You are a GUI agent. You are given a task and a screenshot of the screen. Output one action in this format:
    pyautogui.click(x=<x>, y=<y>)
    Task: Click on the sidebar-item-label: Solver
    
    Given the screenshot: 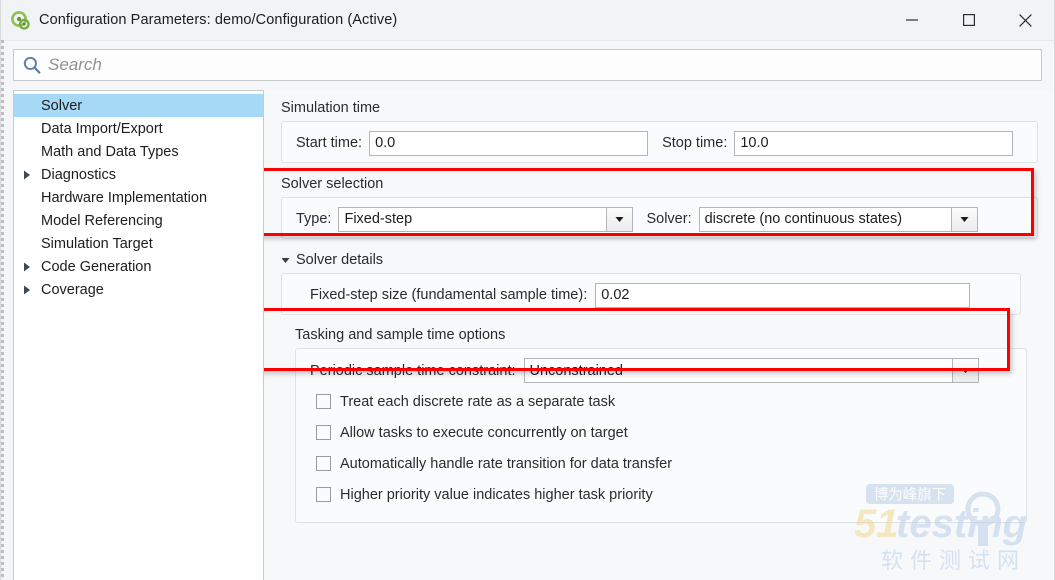 What is the action you would take?
    pyautogui.click(x=62, y=105)
    